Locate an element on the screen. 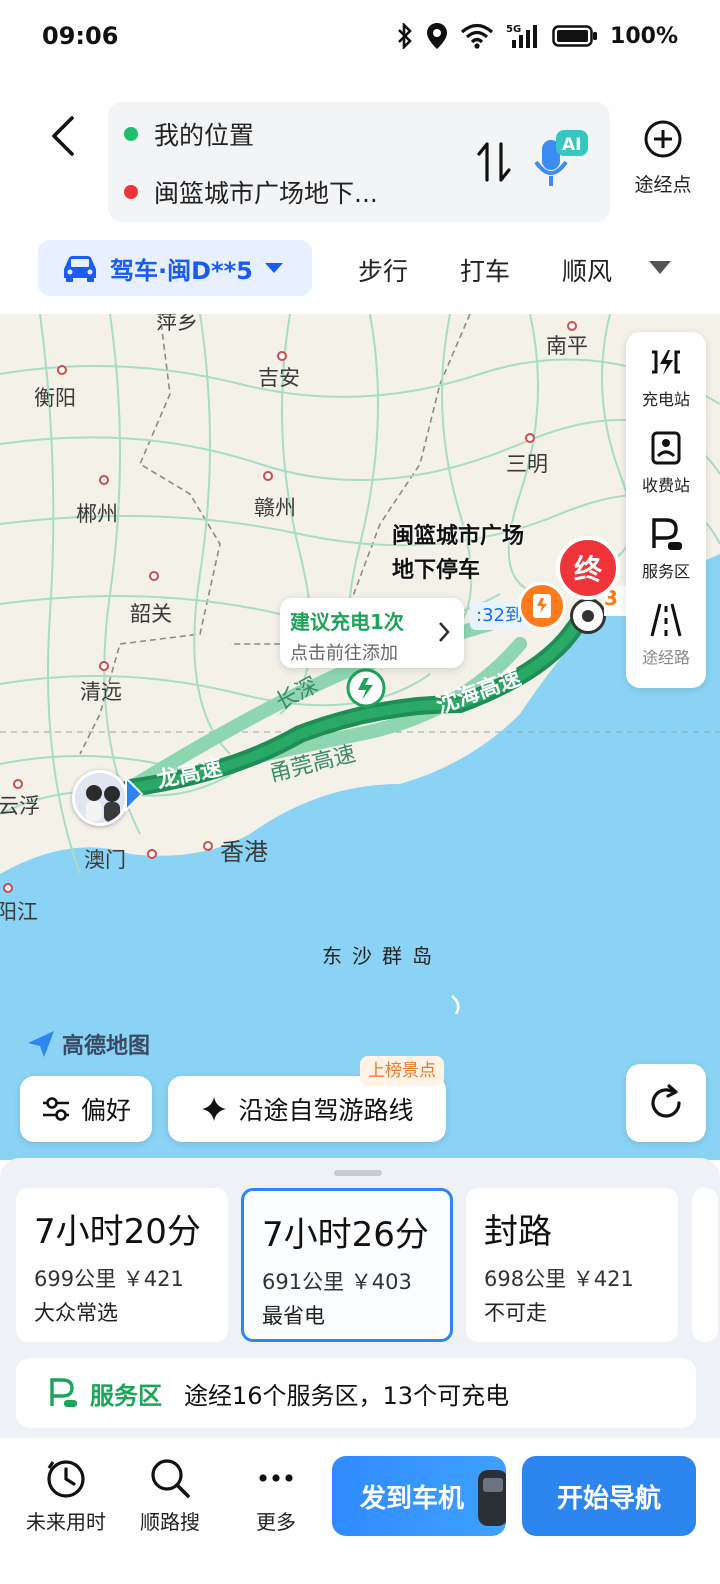  city-label: 香港 is located at coordinates (244, 852).